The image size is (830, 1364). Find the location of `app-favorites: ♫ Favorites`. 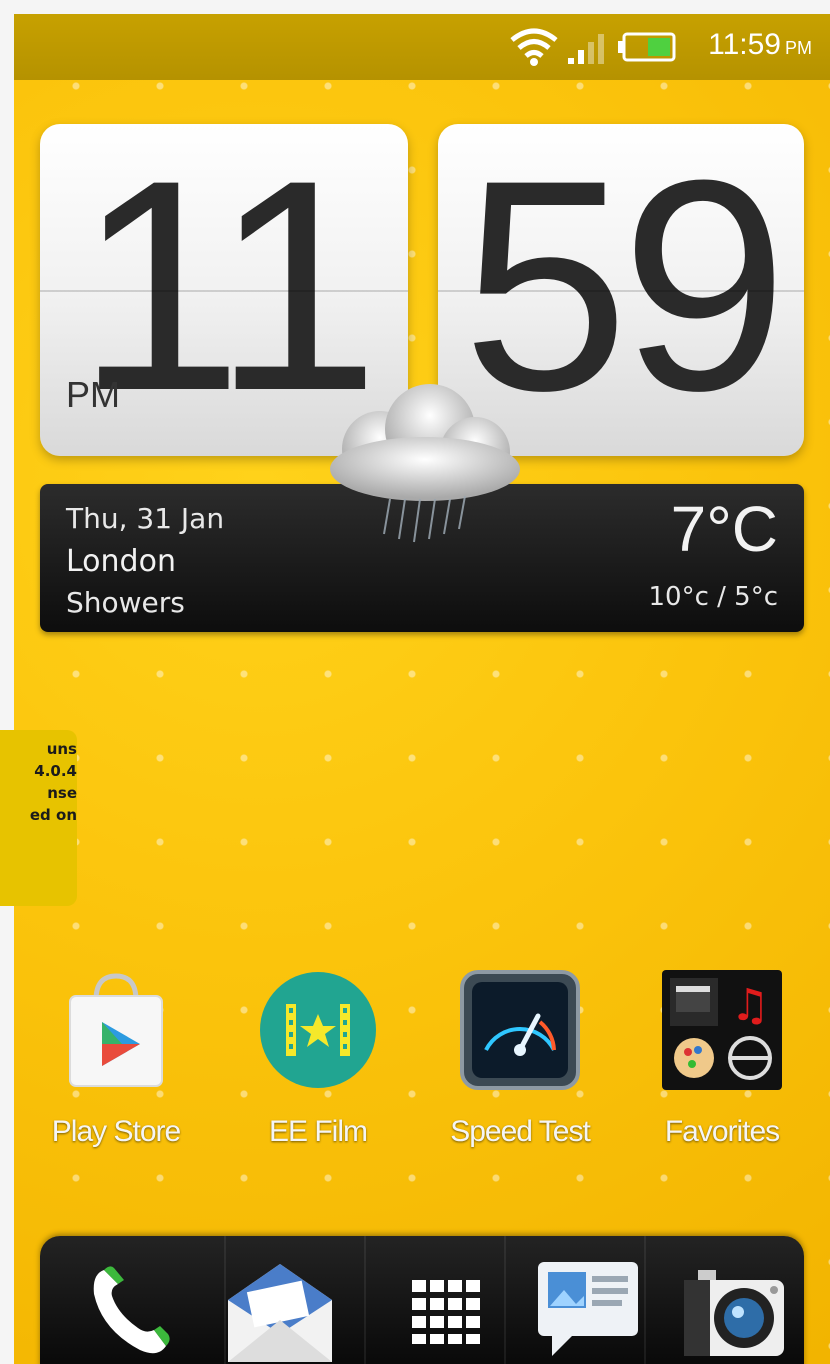

app-favorites: ♫ Favorites is located at coordinates (722, 1070).